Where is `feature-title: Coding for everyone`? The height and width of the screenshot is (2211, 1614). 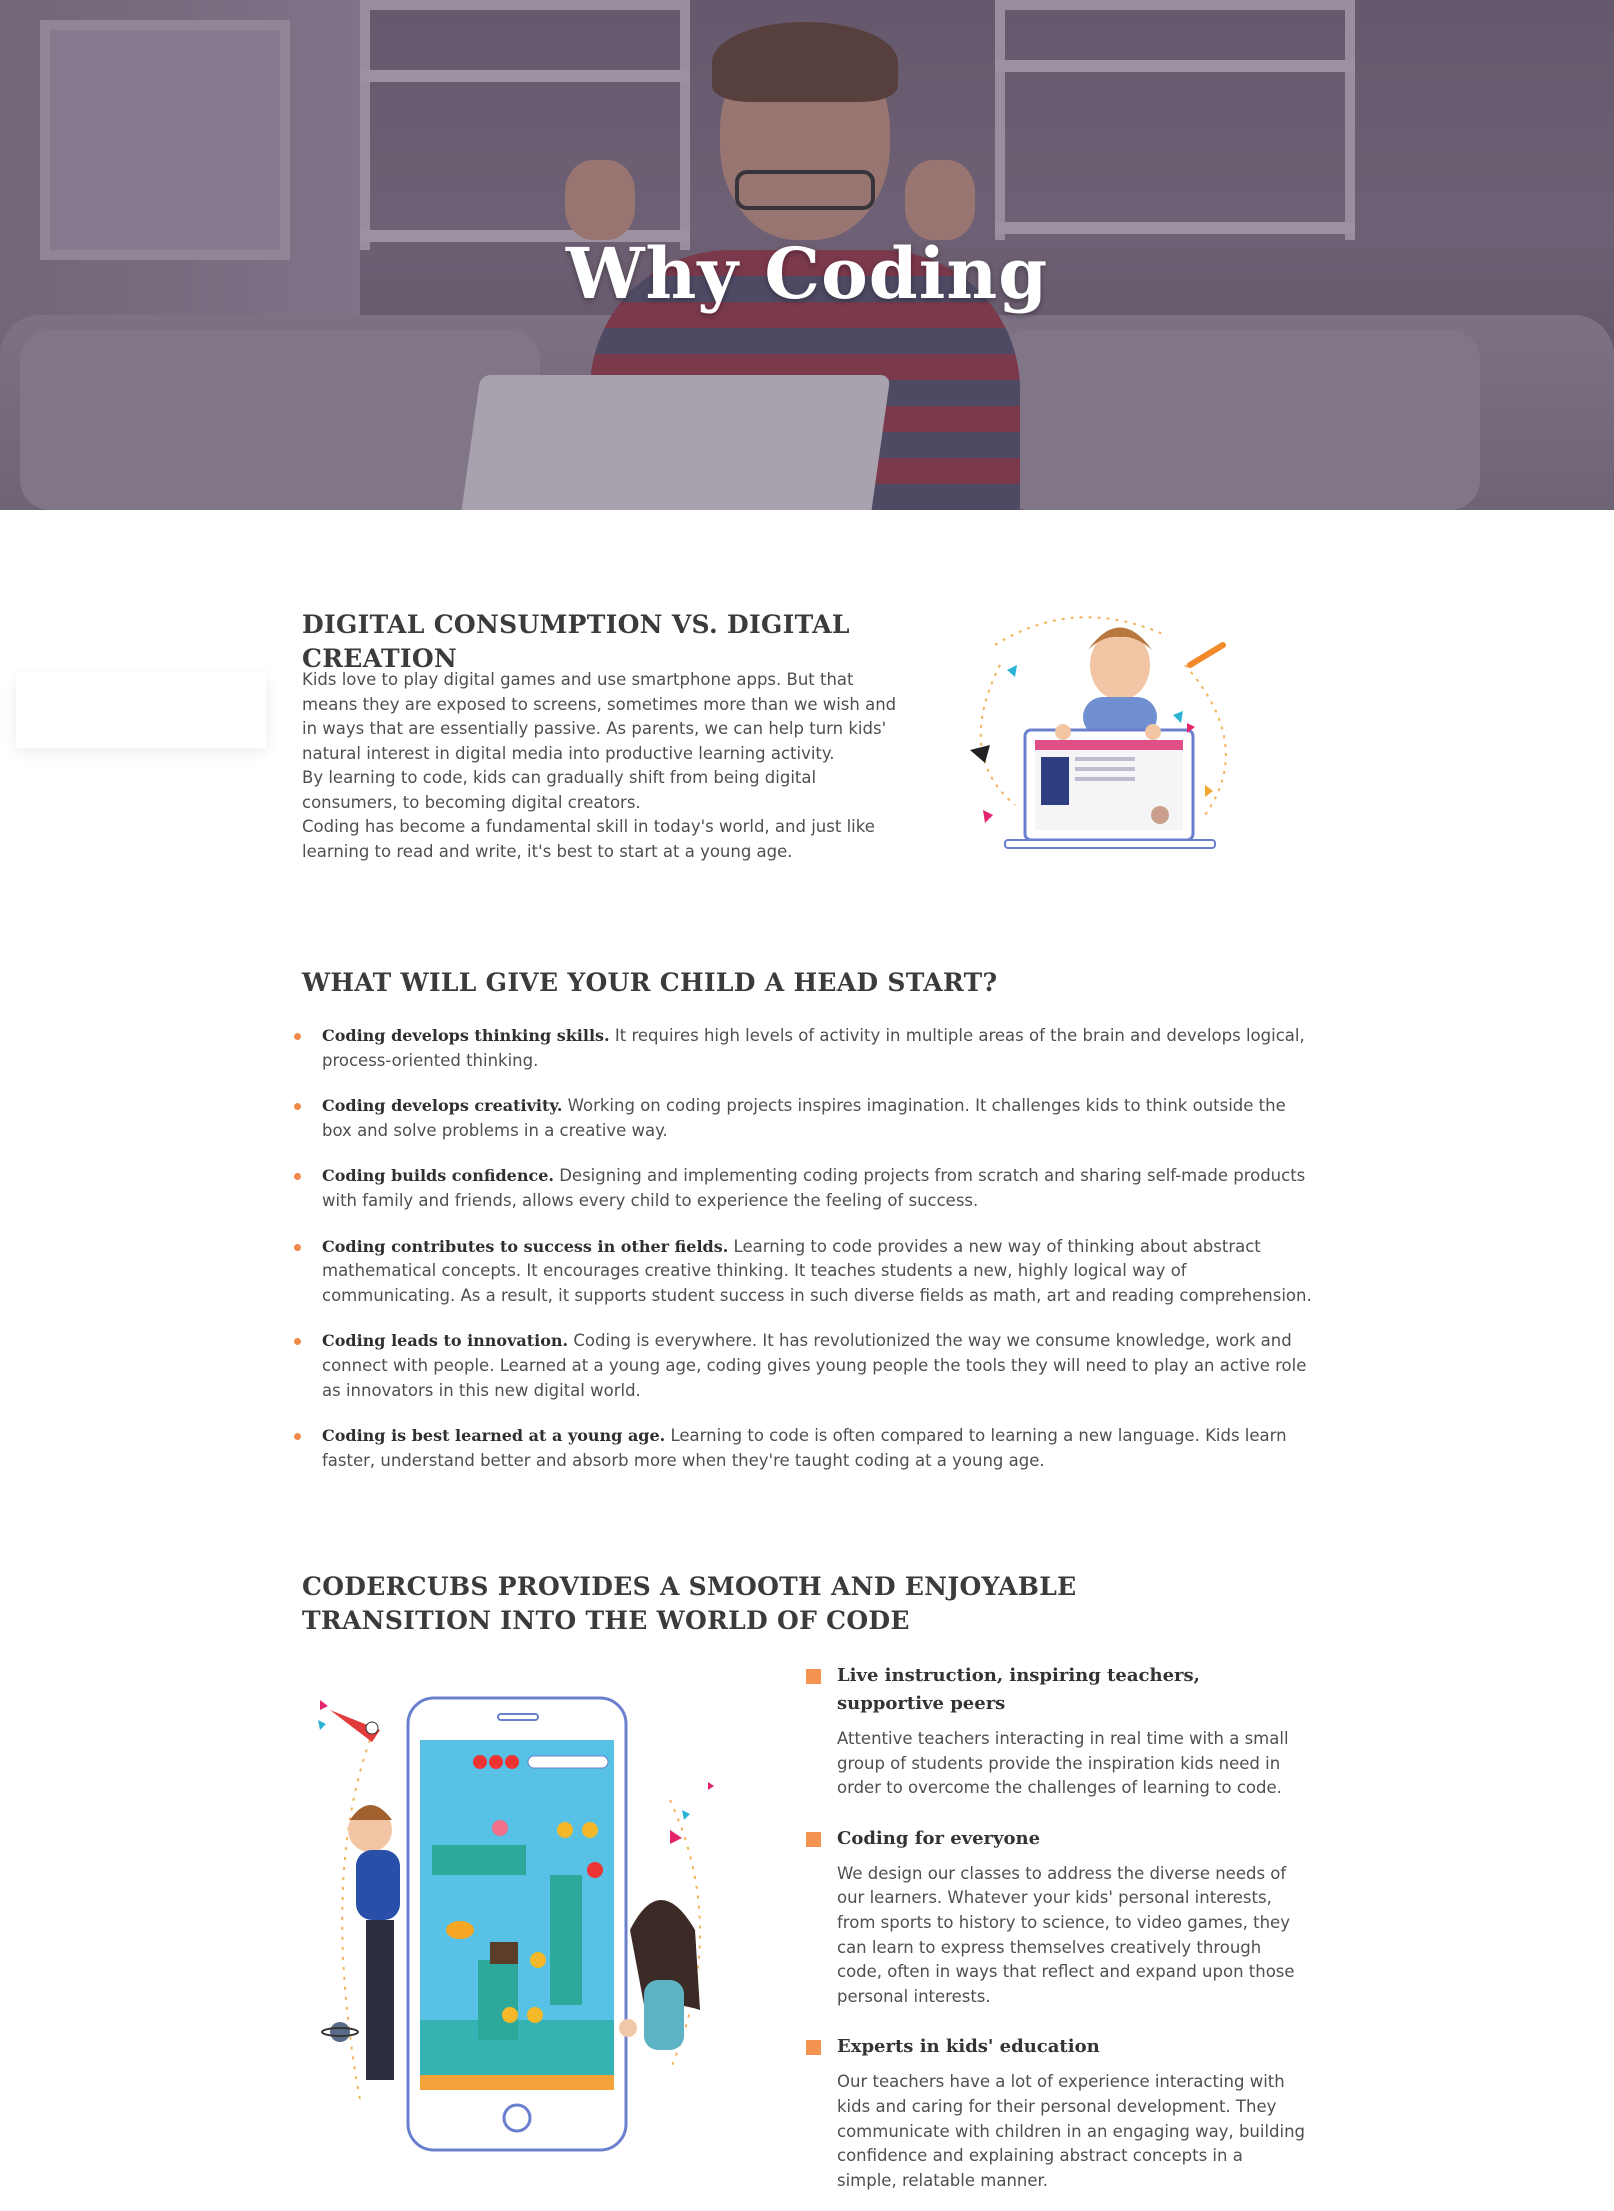 feature-title: Coding for everyone is located at coordinates (1056, 1839).